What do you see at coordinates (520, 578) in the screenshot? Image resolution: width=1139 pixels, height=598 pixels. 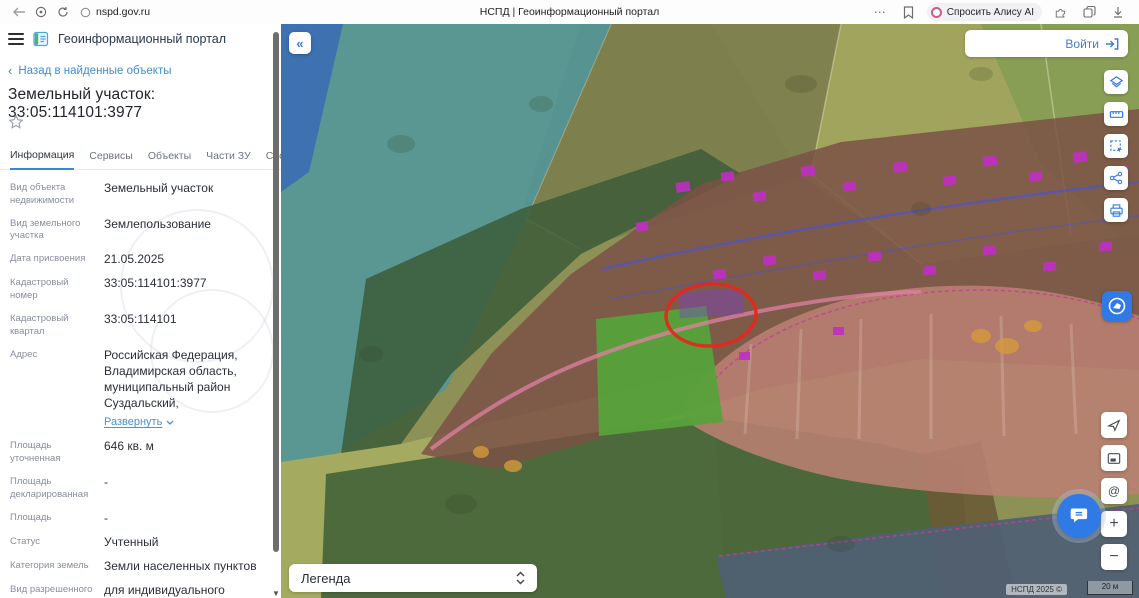 I see `expand-collapse-icon` at bounding box center [520, 578].